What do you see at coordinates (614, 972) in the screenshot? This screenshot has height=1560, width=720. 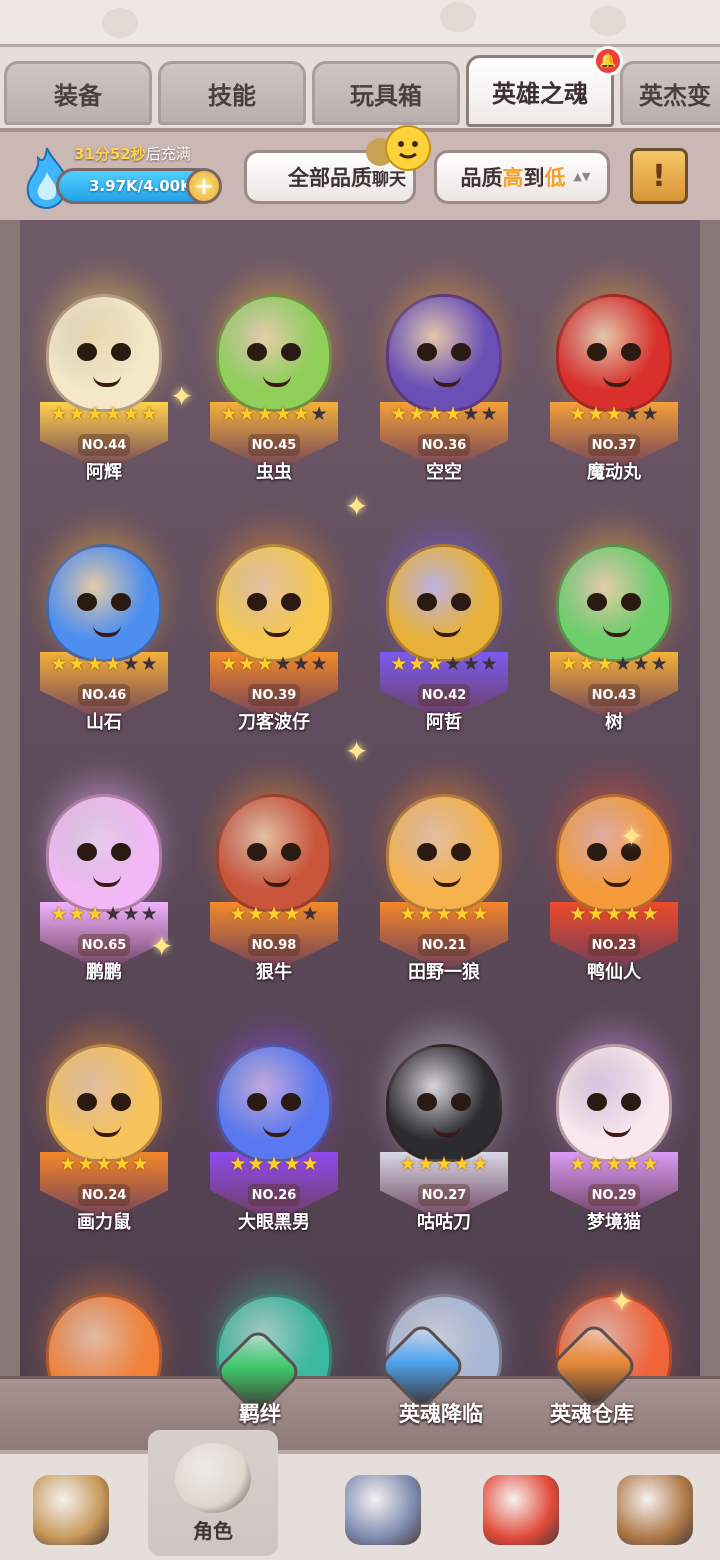 I see `hero-name: 鸭仙人` at bounding box center [614, 972].